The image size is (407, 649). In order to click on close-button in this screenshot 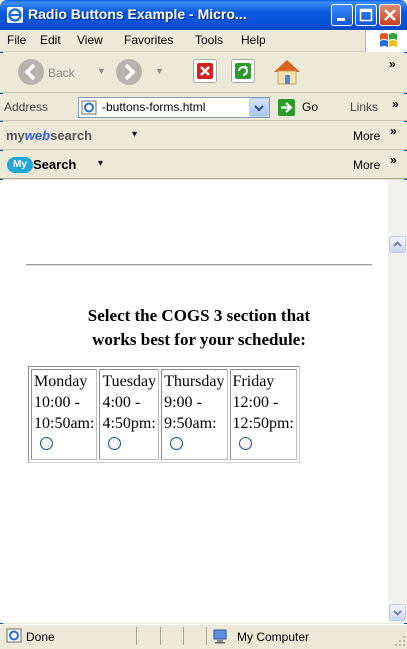, I will do `click(390, 15)`.